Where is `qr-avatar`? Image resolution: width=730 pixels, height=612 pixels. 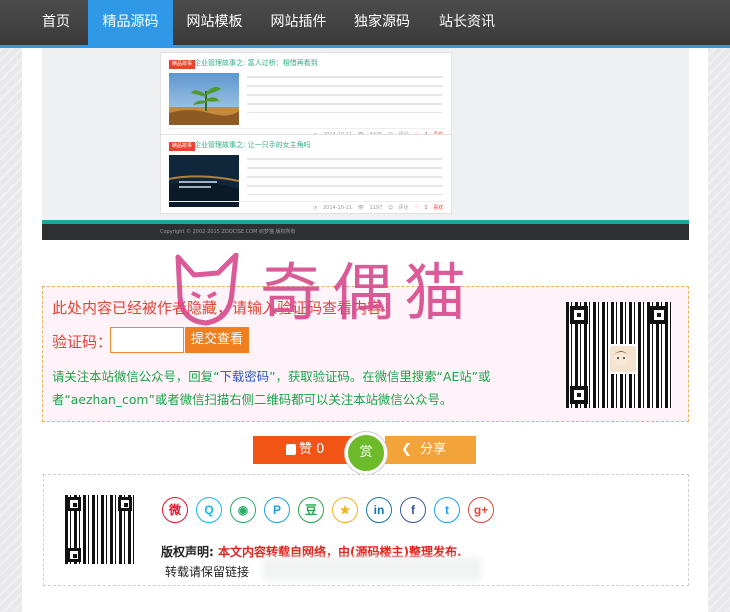 qr-avatar is located at coordinates (623, 359).